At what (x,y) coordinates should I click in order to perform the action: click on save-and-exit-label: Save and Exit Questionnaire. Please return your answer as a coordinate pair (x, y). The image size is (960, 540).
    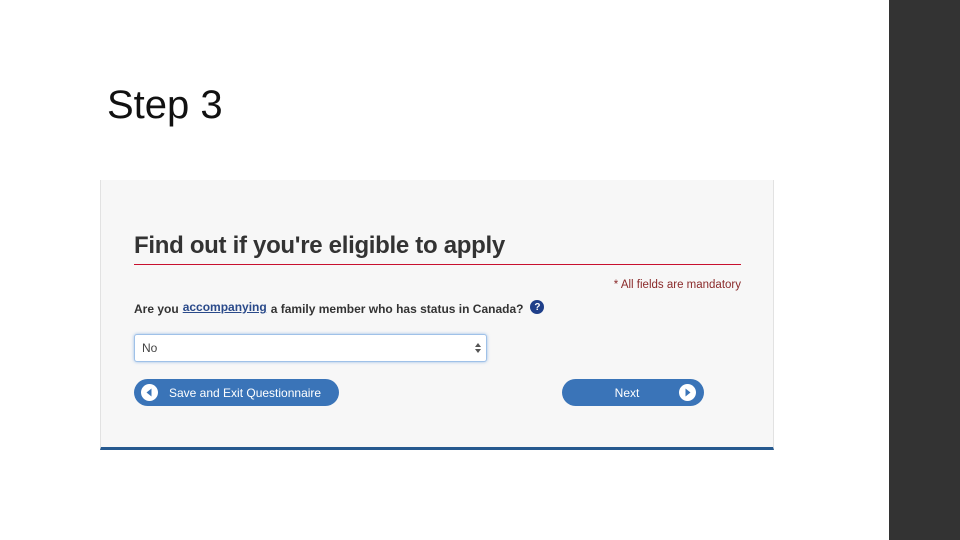
    Looking at the image, I should click on (245, 392).